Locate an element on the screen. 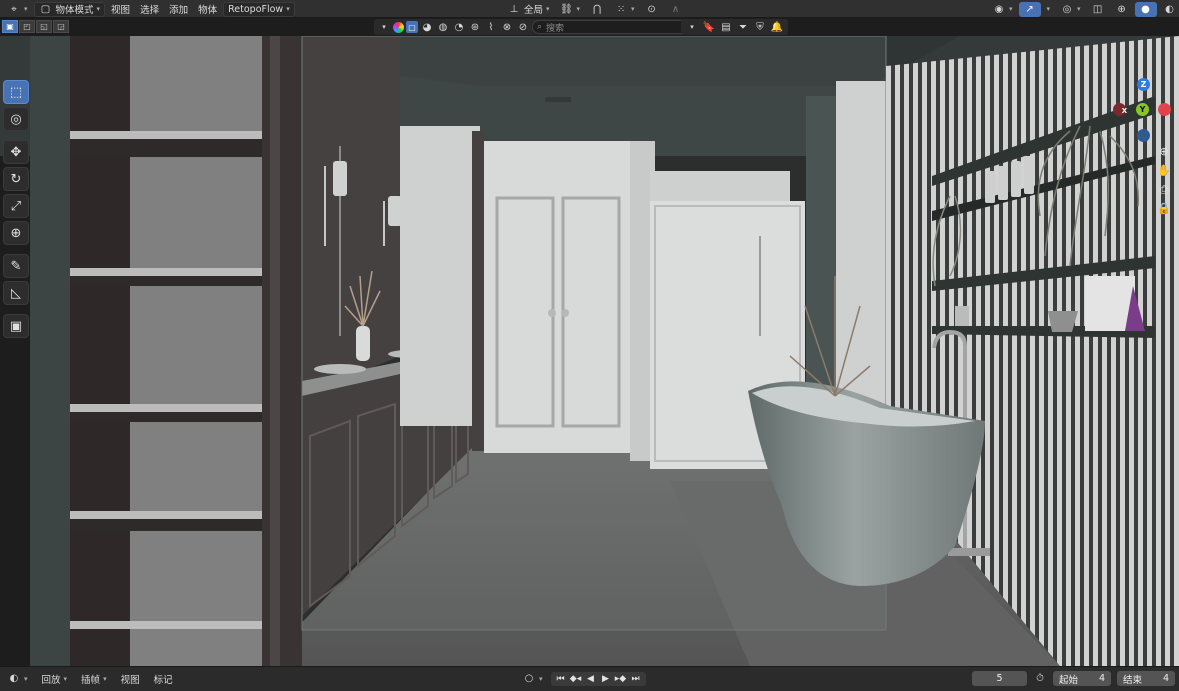 Image resolution: width=1179 pixels, height=691 pixels. gizmo-dropdown: ▾ is located at coordinates (1049, 9).